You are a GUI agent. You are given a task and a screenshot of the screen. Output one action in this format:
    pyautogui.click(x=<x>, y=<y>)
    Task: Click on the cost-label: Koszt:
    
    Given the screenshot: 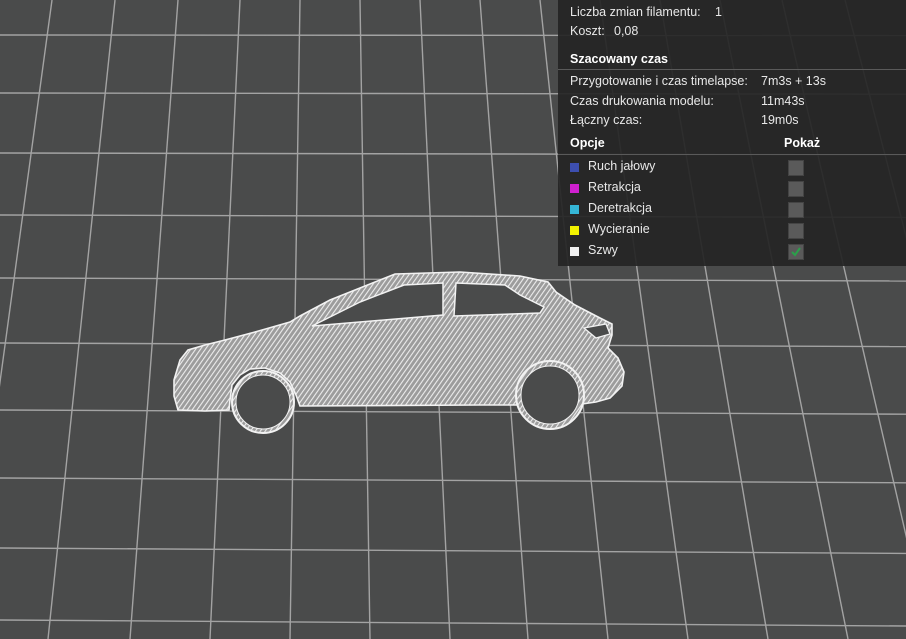 What is the action you would take?
    pyautogui.click(x=587, y=31)
    